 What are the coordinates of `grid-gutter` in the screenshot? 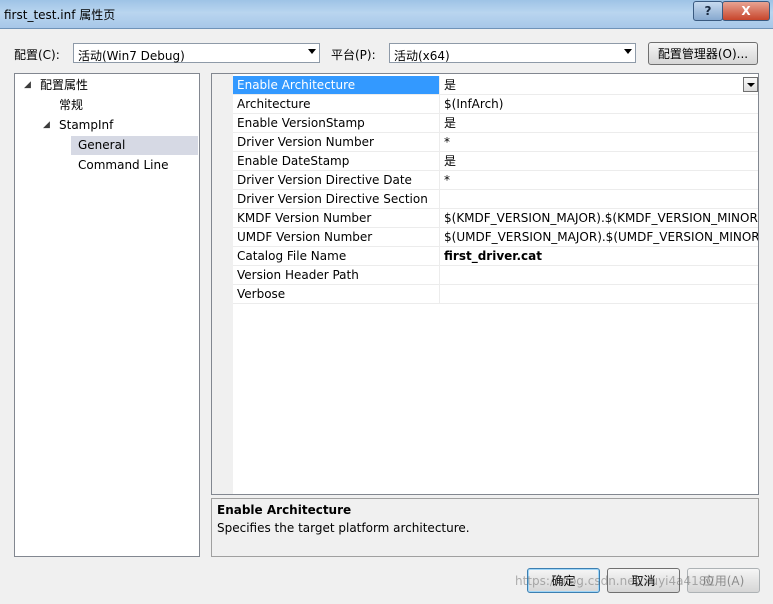 It's located at (222, 284).